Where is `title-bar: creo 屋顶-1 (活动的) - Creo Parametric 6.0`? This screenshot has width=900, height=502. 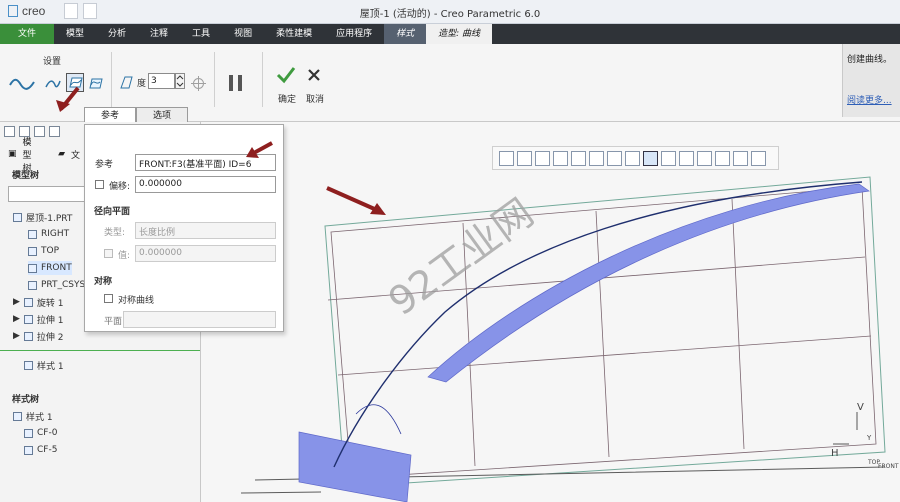
title-bar: creo 屋顶-1 (活动的) - Creo Parametric 6.0 is located at coordinates (450, 12).